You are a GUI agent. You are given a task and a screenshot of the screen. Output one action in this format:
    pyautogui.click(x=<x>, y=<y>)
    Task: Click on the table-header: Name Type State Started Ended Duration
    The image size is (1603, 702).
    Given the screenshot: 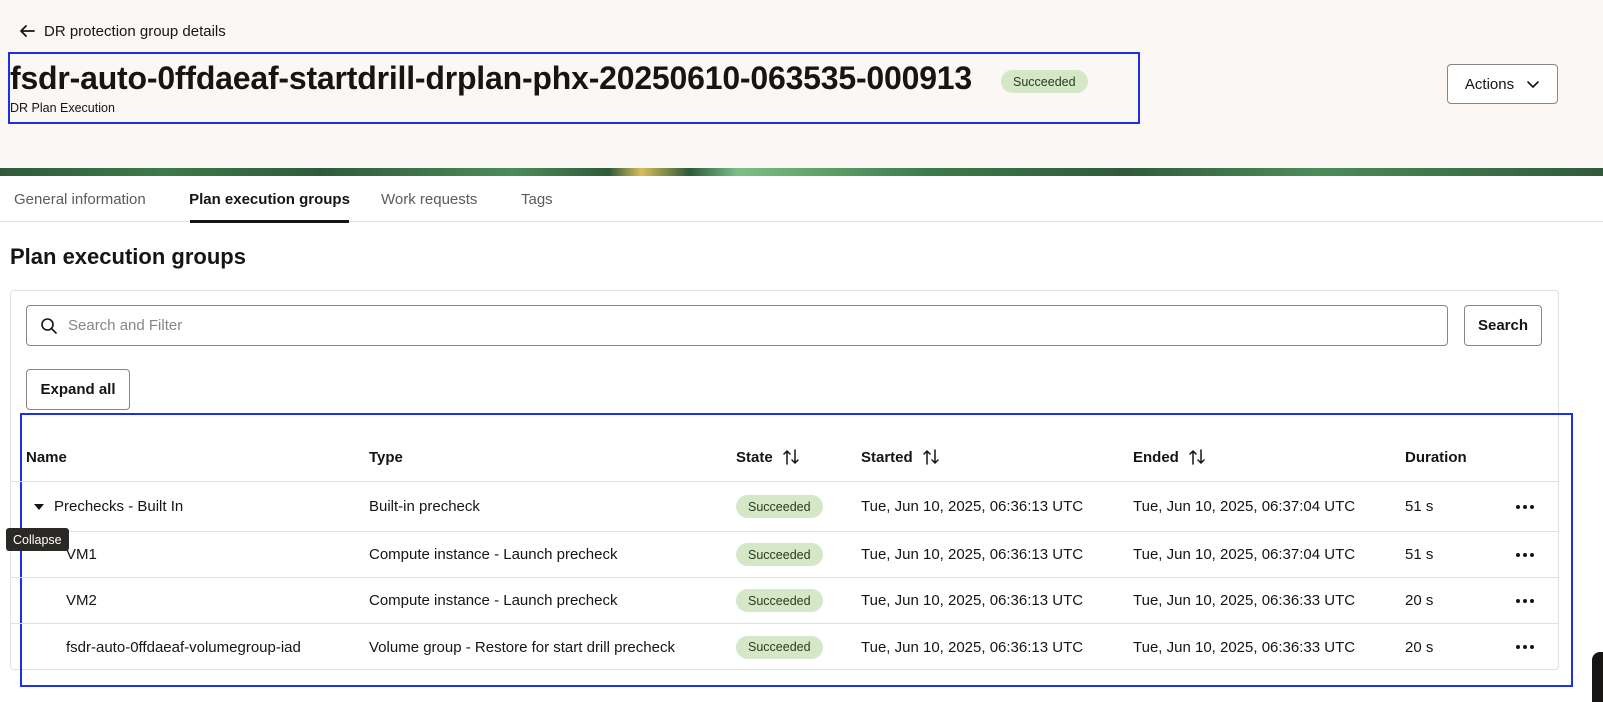 What is the action you would take?
    pyautogui.click(x=785, y=457)
    